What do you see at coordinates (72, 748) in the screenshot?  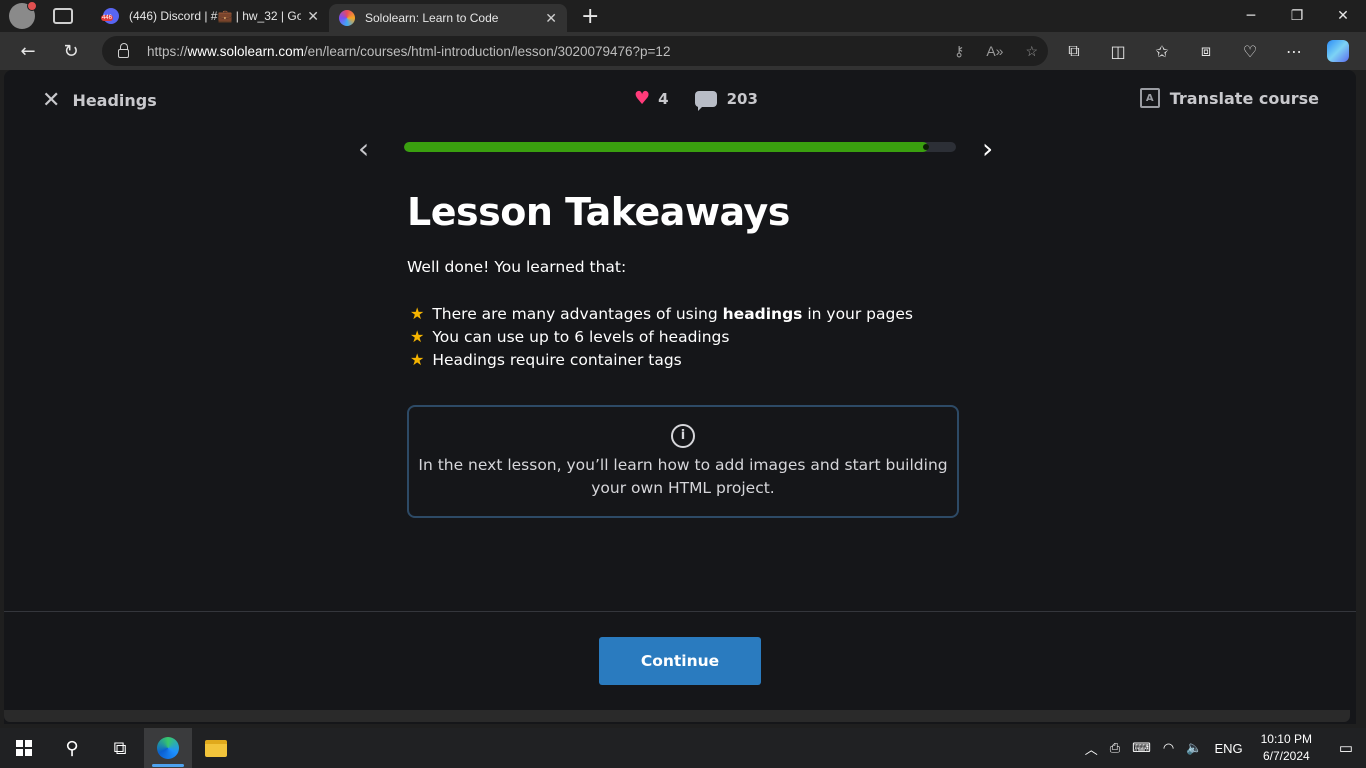 I see `search-icon: ⚲` at bounding box center [72, 748].